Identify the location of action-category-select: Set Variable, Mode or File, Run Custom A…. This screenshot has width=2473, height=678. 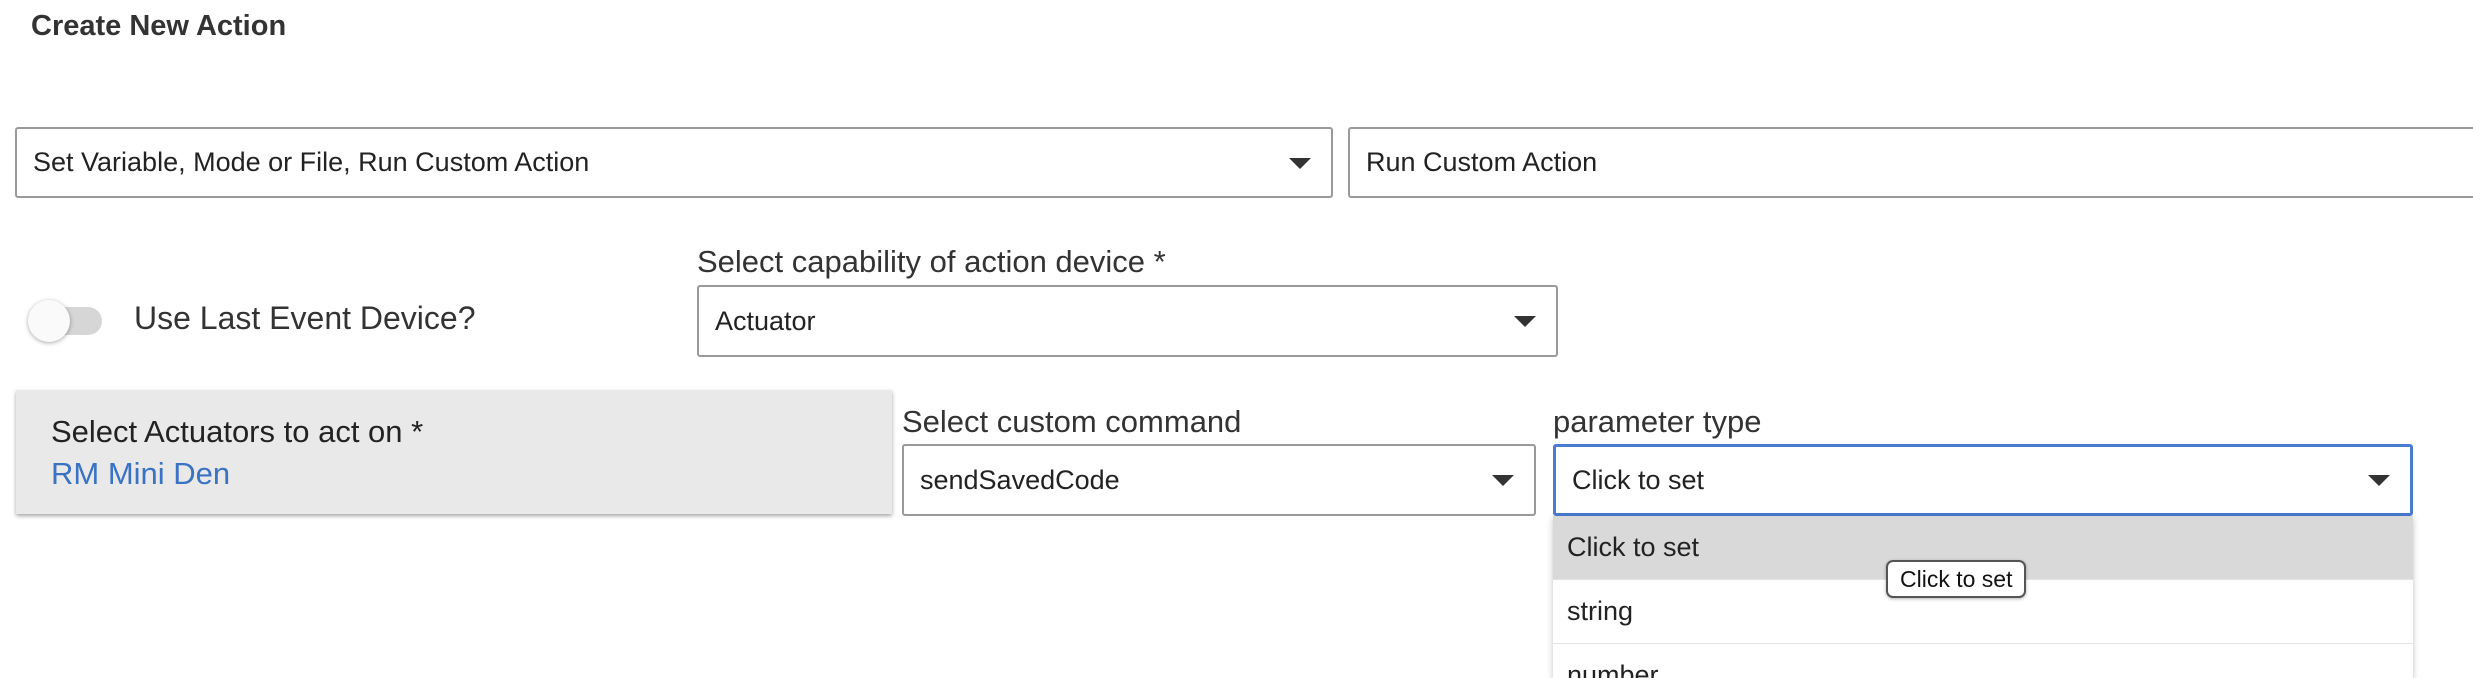
(674, 162).